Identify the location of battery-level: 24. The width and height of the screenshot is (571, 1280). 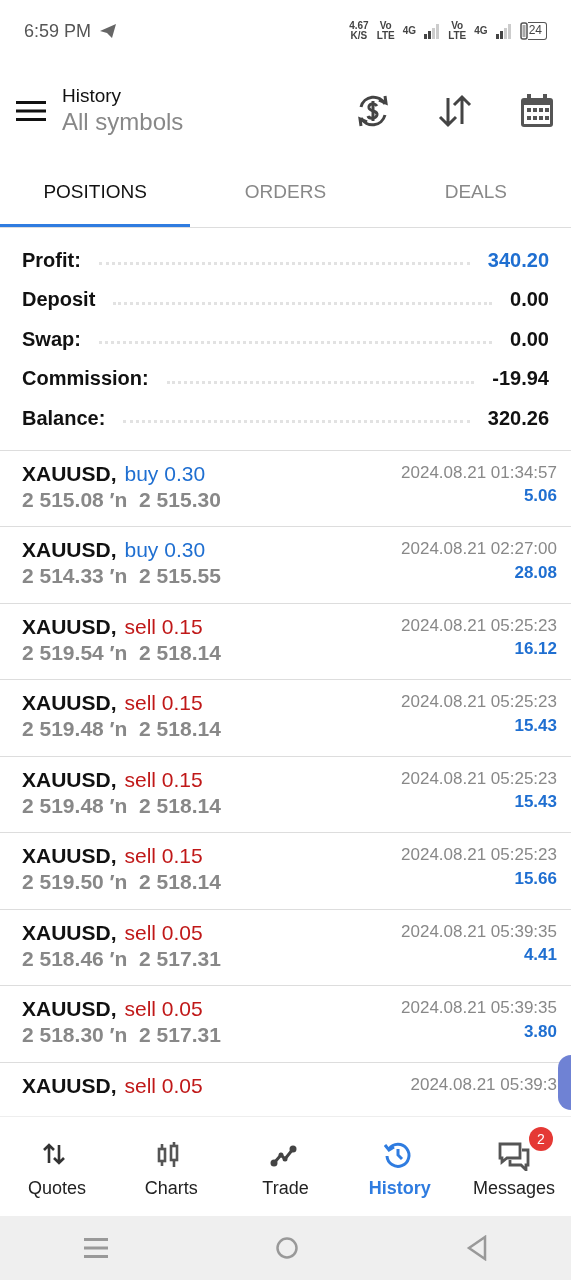
(537, 31).